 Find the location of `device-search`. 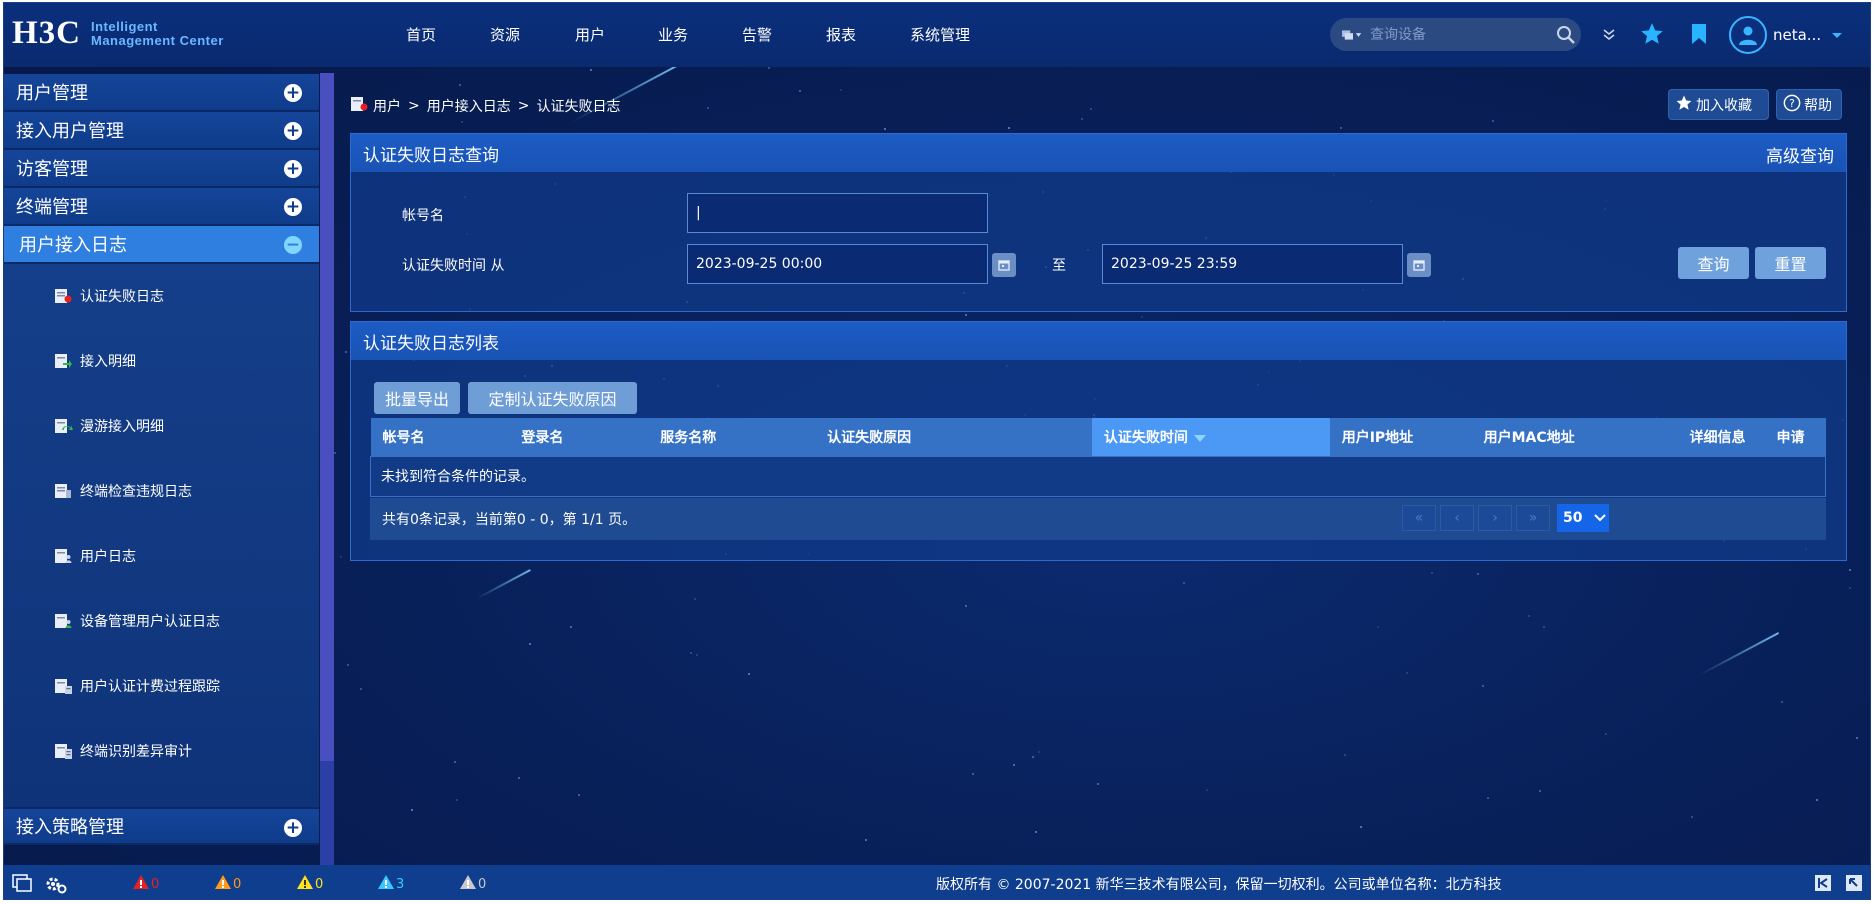

device-search is located at coordinates (1455, 34).